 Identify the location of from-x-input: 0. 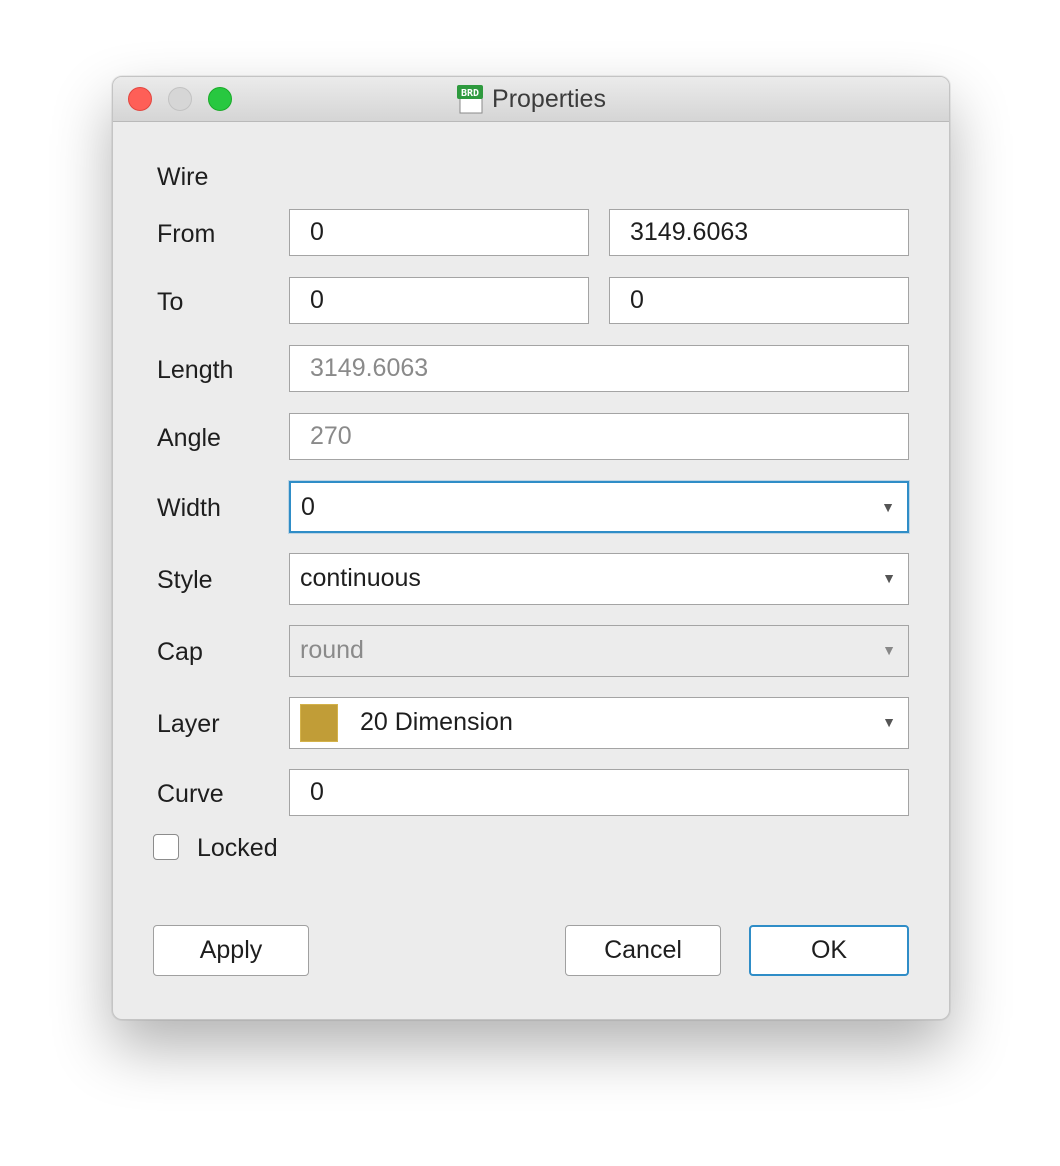
(439, 232).